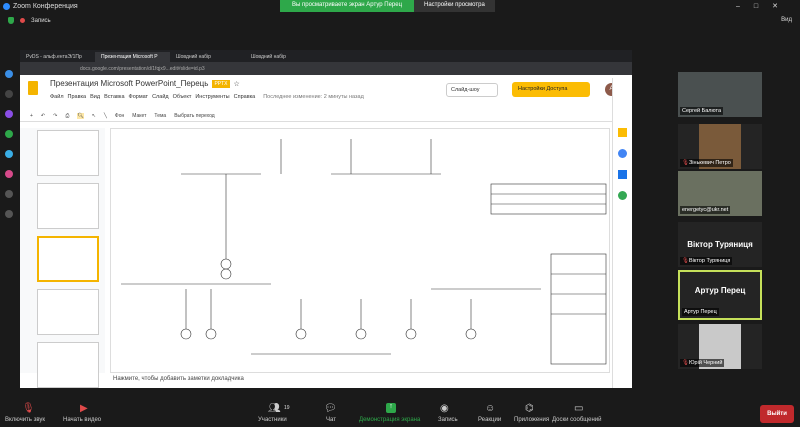  Describe the element at coordinates (720, 193) in the screenshot. I see `participant-tile: energetyc@ukr.net` at that location.